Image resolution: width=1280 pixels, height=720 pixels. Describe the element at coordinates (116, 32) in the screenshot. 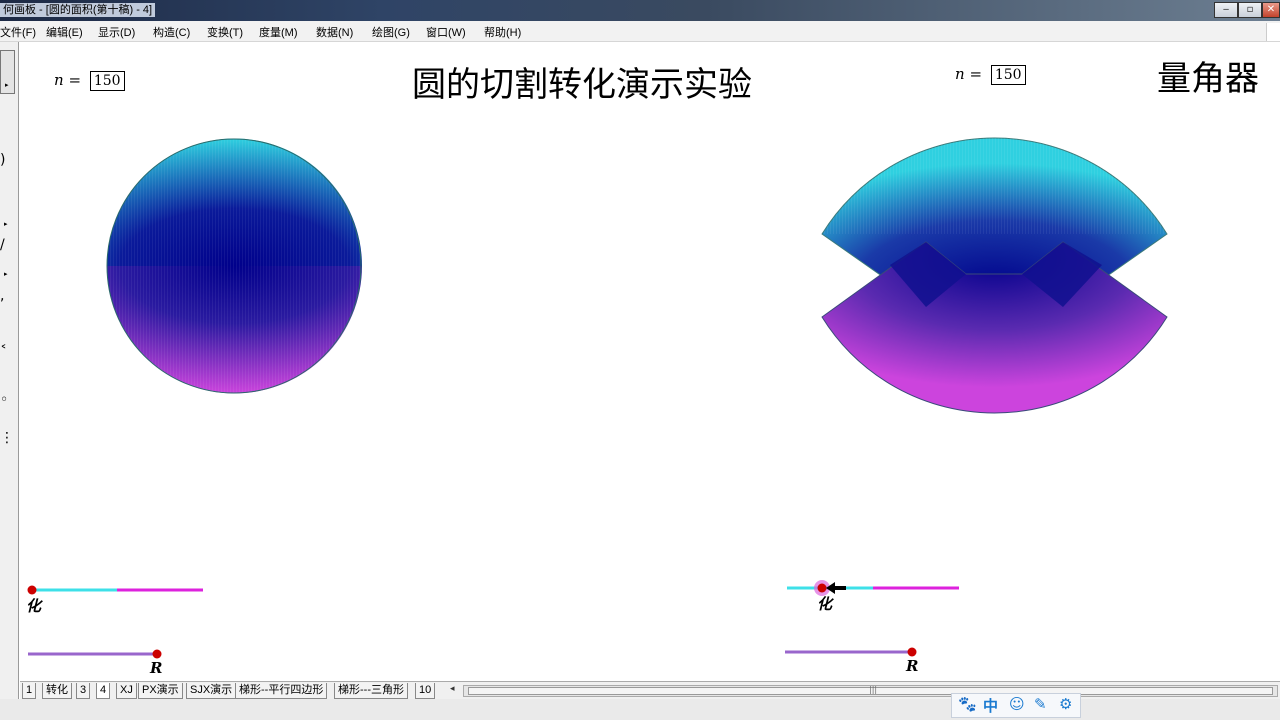

I see `menu-display: 显示(D)` at that location.